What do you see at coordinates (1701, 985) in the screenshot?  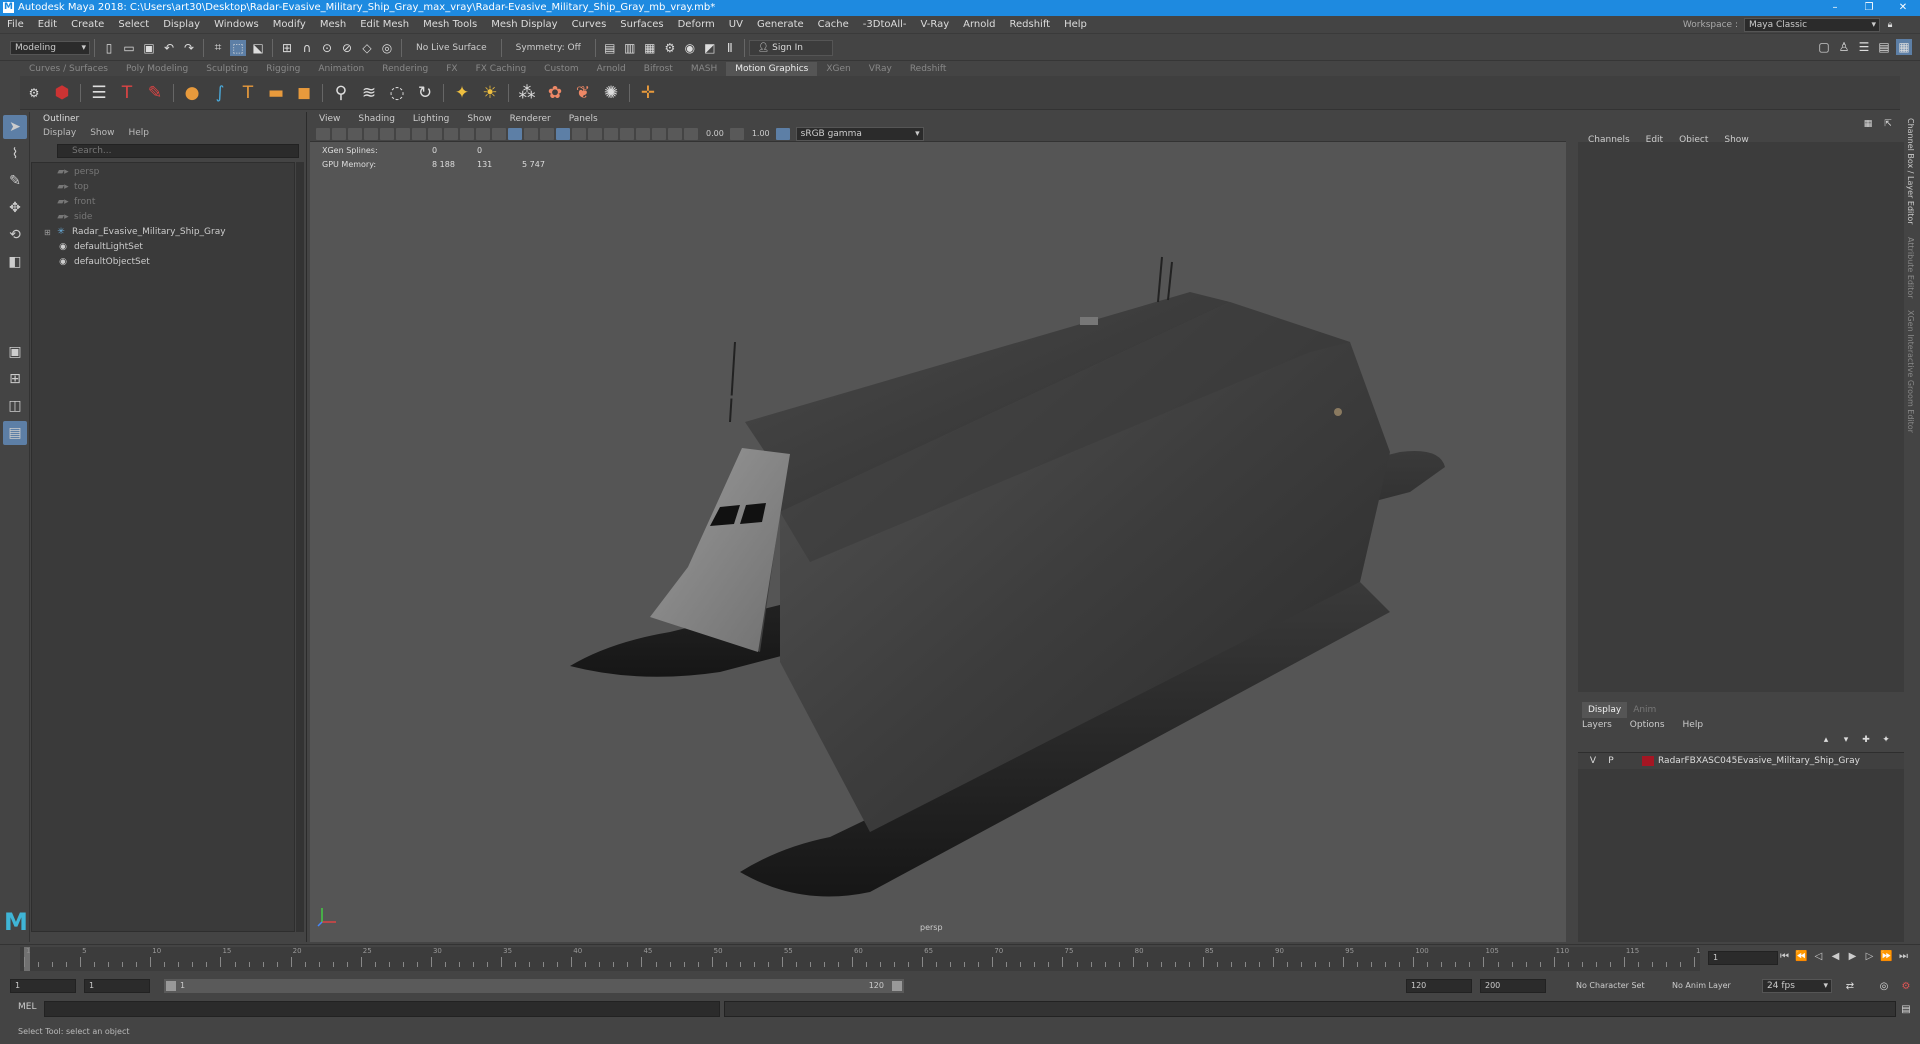 I see `anim-layer-dropdown: No Anim Layer` at bounding box center [1701, 985].